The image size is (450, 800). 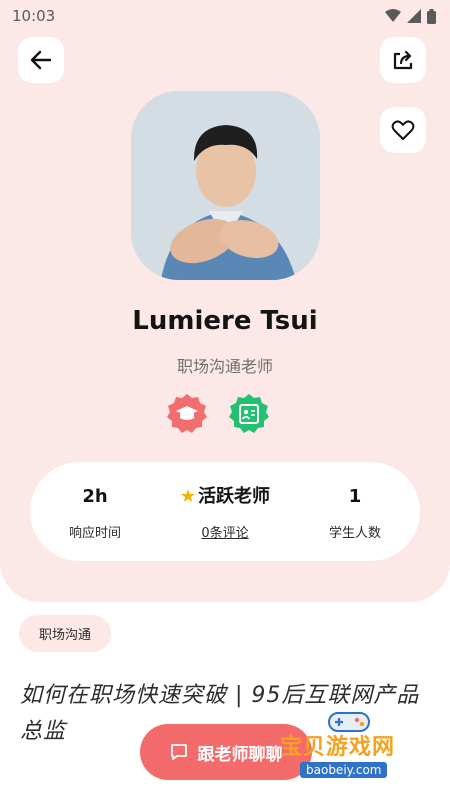 What do you see at coordinates (225, 185) in the screenshot?
I see `teacher-avatar` at bounding box center [225, 185].